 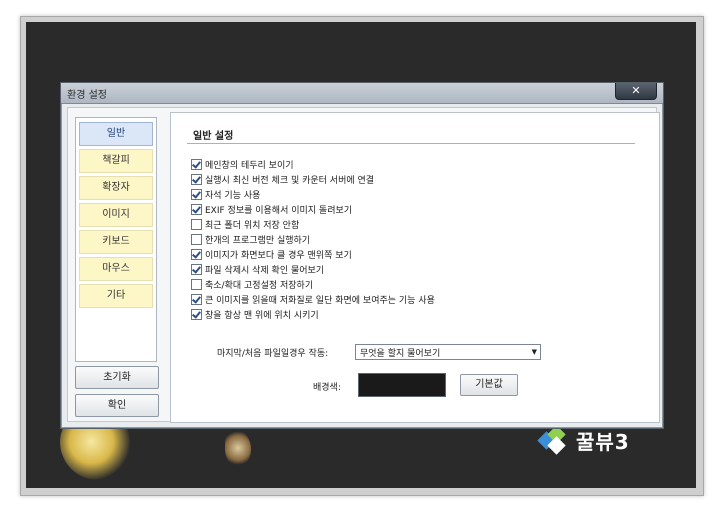 What do you see at coordinates (489, 385) in the screenshot?
I see `default-button: 기본값` at bounding box center [489, 385].